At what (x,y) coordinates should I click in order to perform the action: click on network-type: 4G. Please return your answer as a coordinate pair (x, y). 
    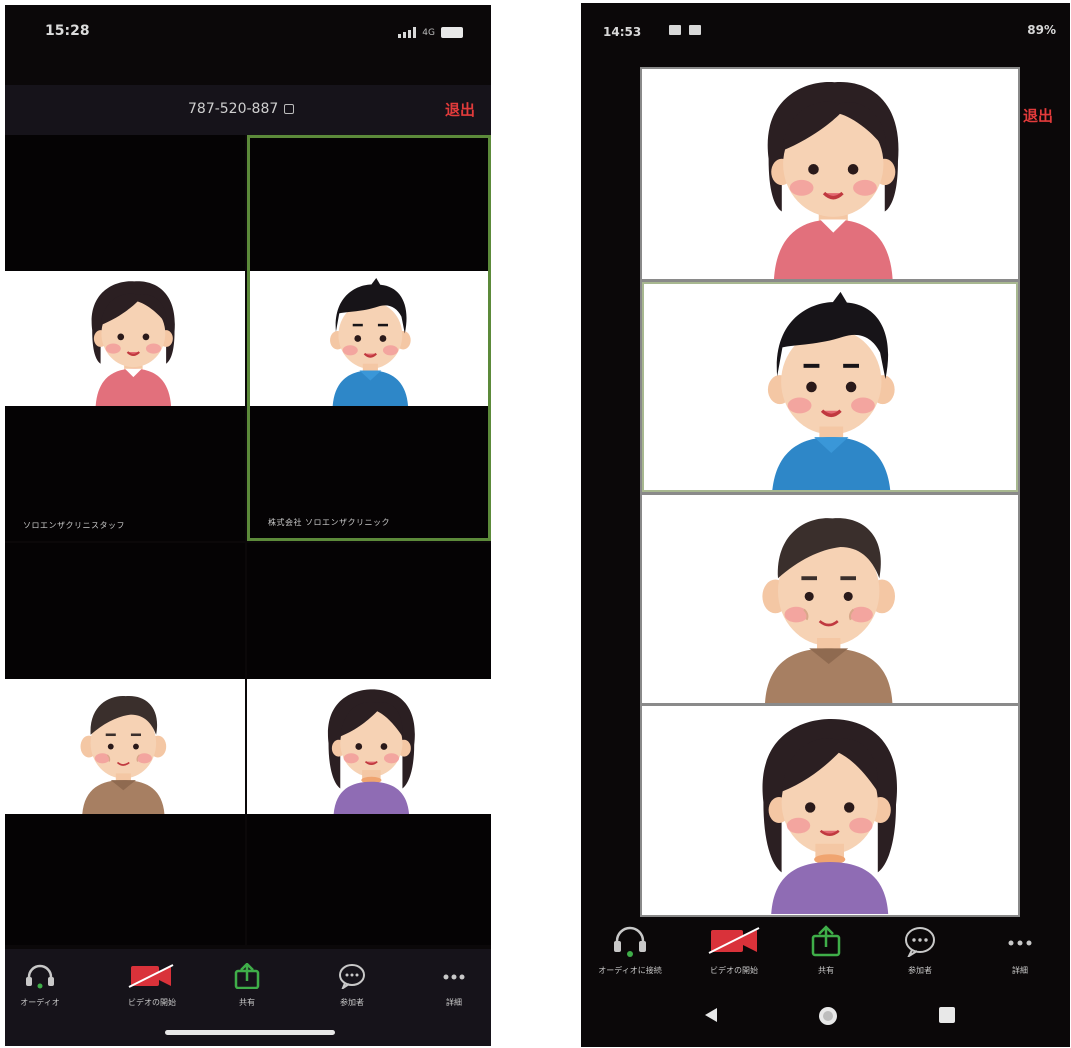
    Looking at the image, I should click on (428, 32).